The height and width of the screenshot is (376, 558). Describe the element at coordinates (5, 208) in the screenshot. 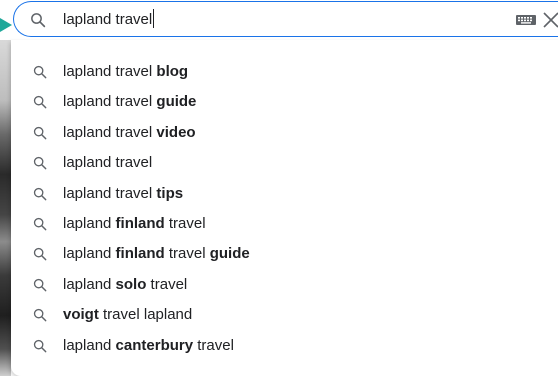

I see `background-photo-edge` at that location.